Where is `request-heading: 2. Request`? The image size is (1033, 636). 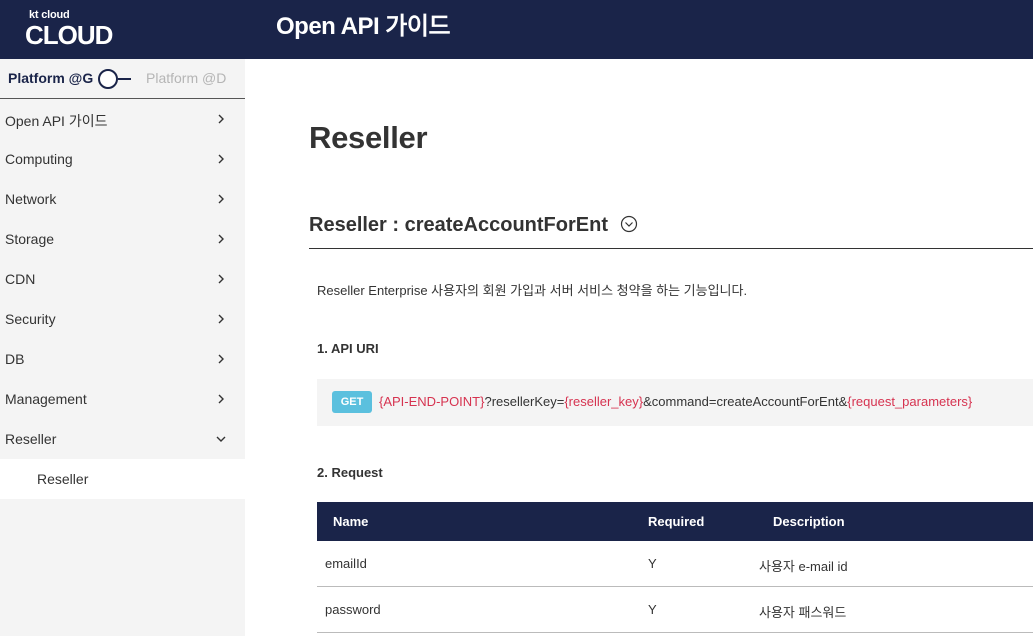
request-heading: 2. Request is located at coordinates (350, 472).